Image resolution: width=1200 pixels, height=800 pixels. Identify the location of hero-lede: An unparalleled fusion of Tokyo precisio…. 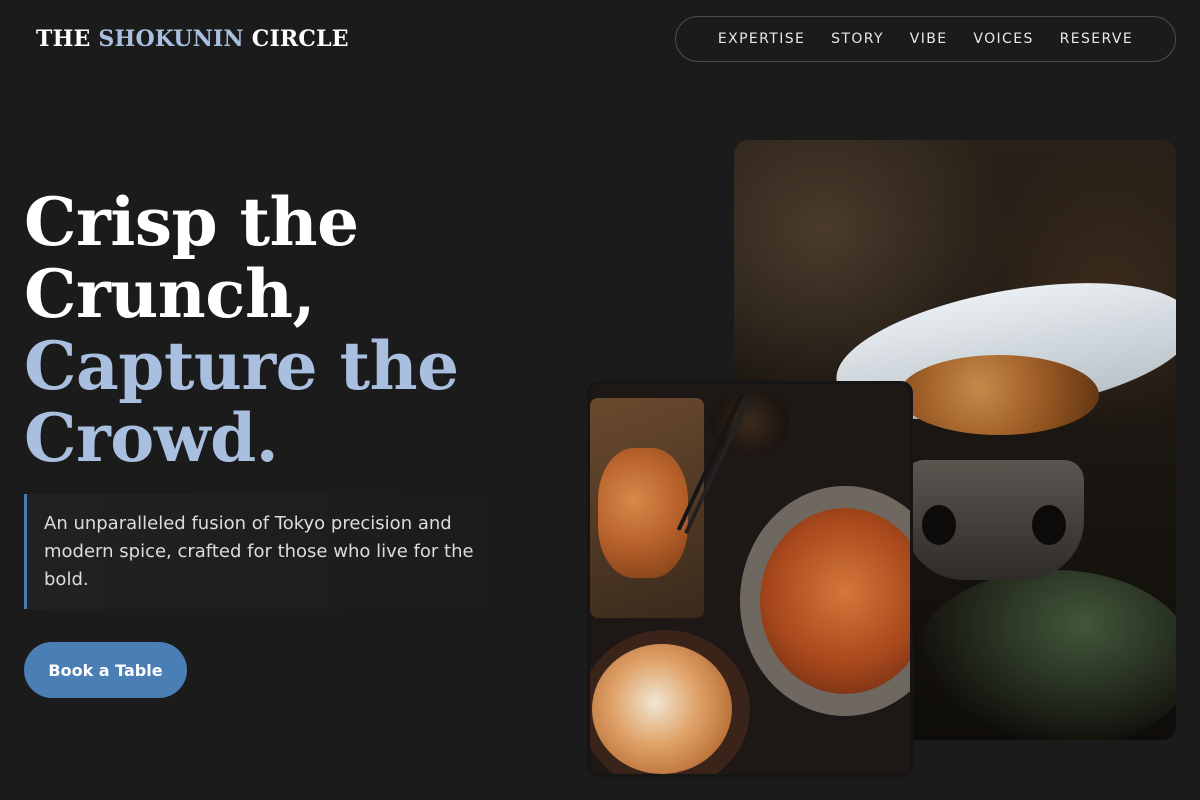
(266, 551).